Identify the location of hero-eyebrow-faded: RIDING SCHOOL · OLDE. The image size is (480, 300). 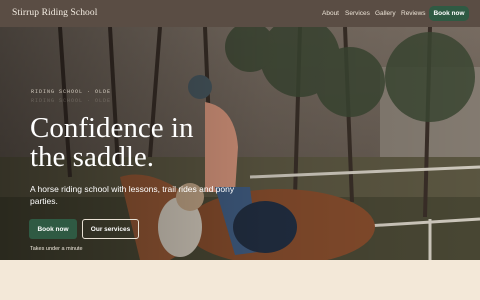
(71, 101).